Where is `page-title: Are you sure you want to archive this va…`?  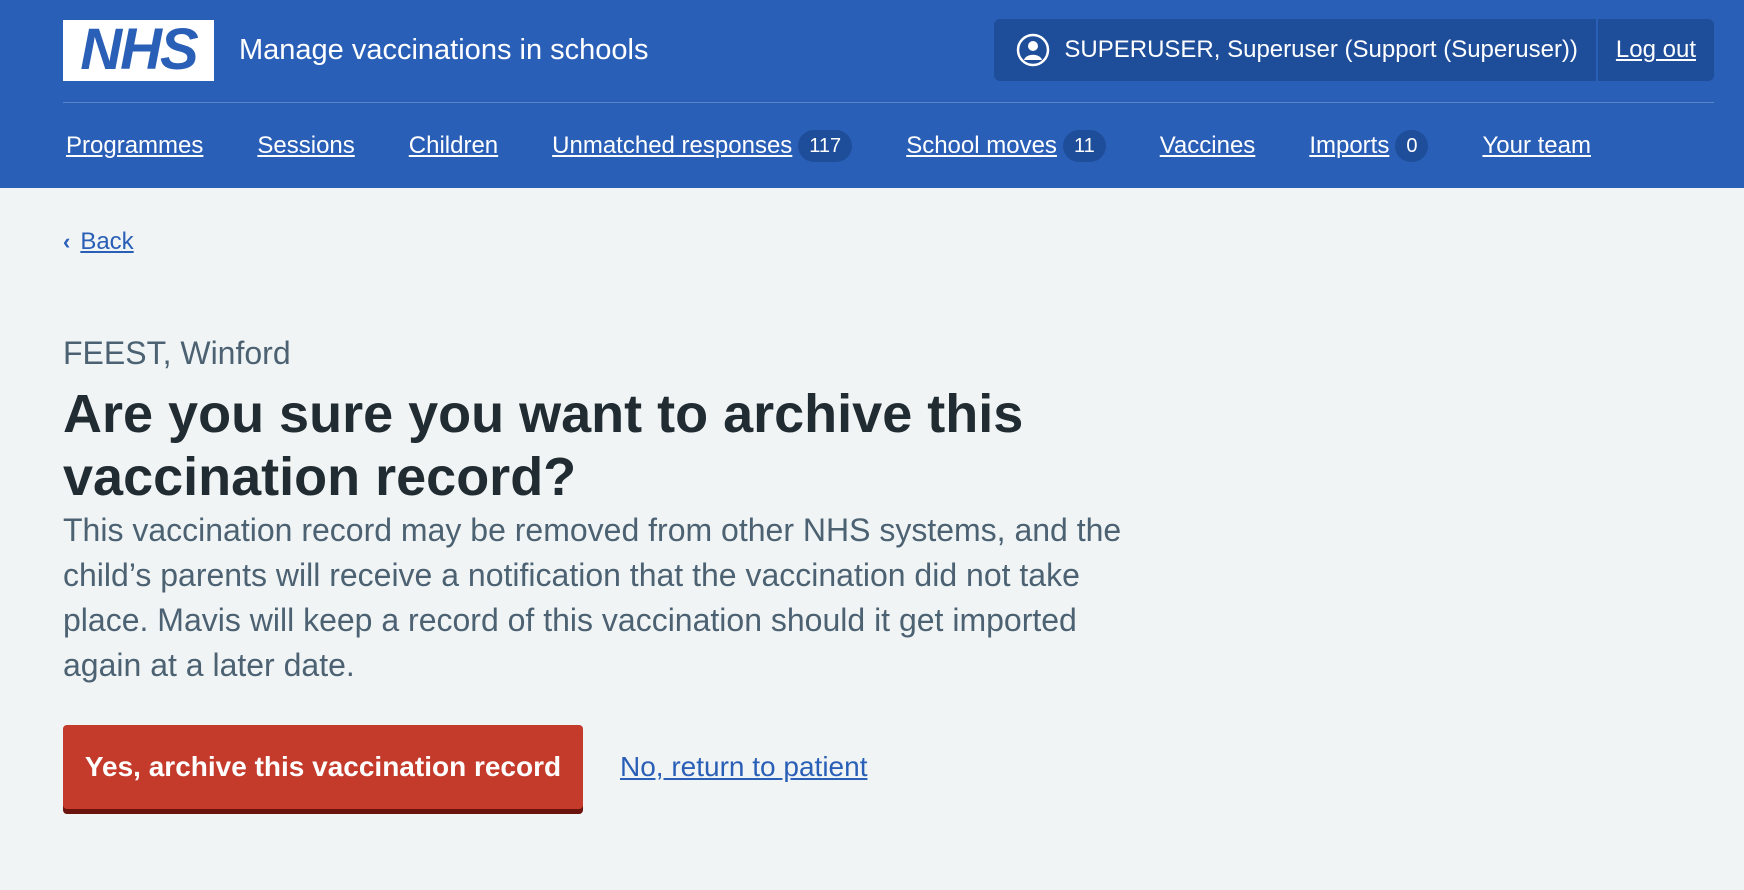
page-title: Are you sure you want to archive this va… is located at coordinates (543, 445).